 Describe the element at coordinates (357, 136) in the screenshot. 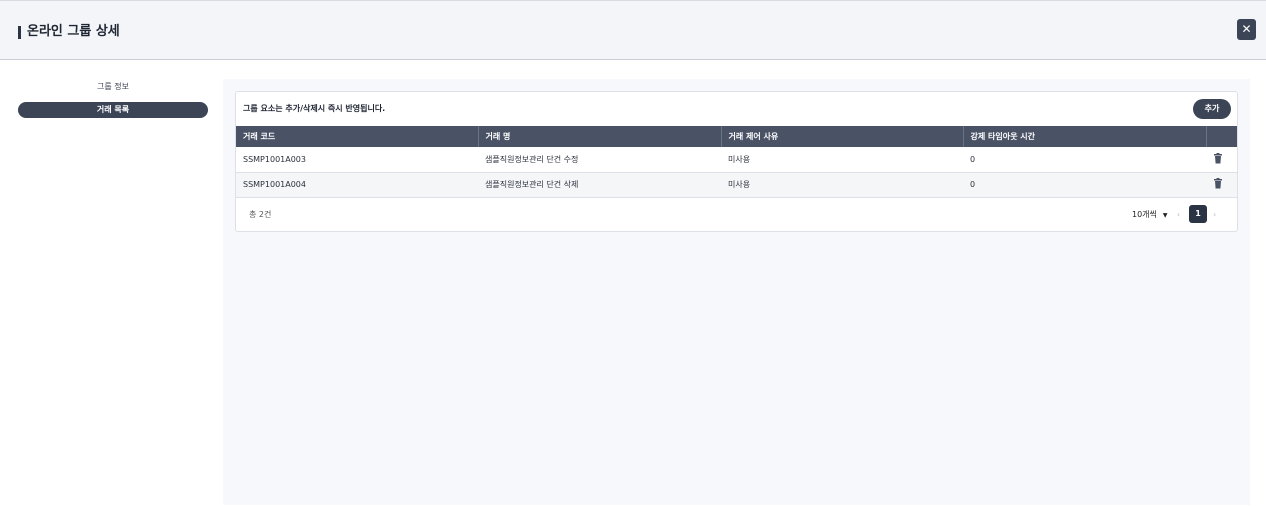

I see `column-header-code: 거래 코드` at that location.